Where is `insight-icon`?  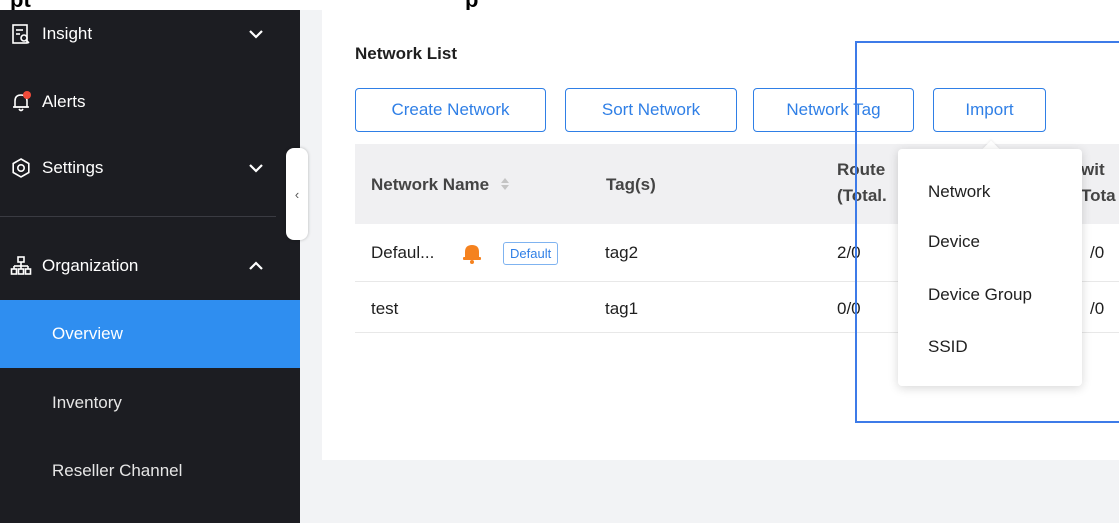
insight-icon is located at coordinates (21, 34).